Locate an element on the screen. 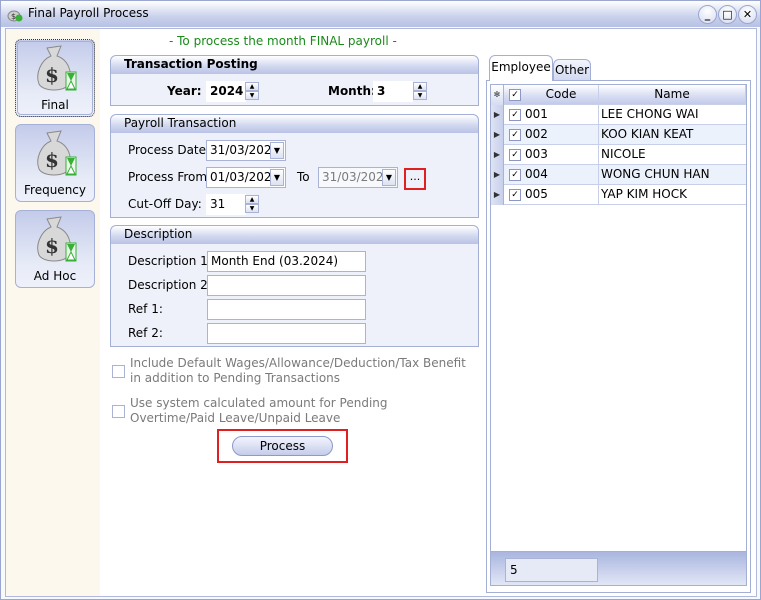 Image resolution: width=761 pixels, height=600 pixels. sidebar-item-label: Ad Hoc is located at coordinates (55, 276).